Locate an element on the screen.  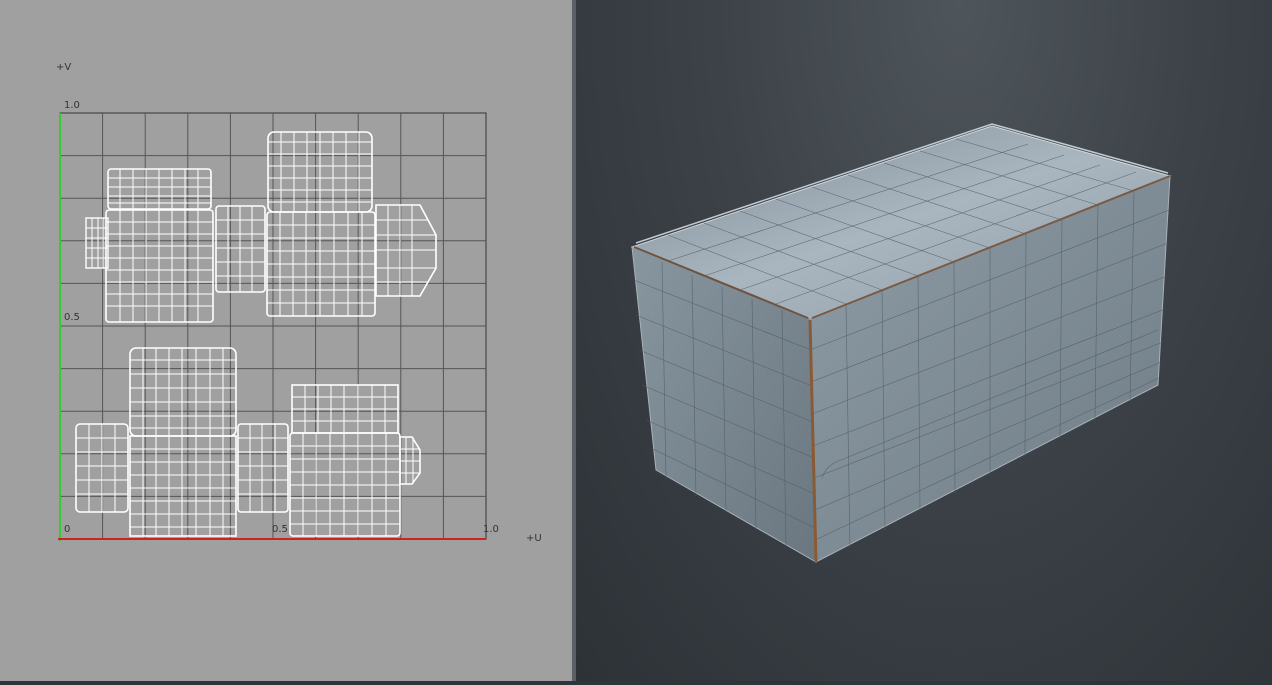
uv-island-upper is located at coordinates (261, 227).